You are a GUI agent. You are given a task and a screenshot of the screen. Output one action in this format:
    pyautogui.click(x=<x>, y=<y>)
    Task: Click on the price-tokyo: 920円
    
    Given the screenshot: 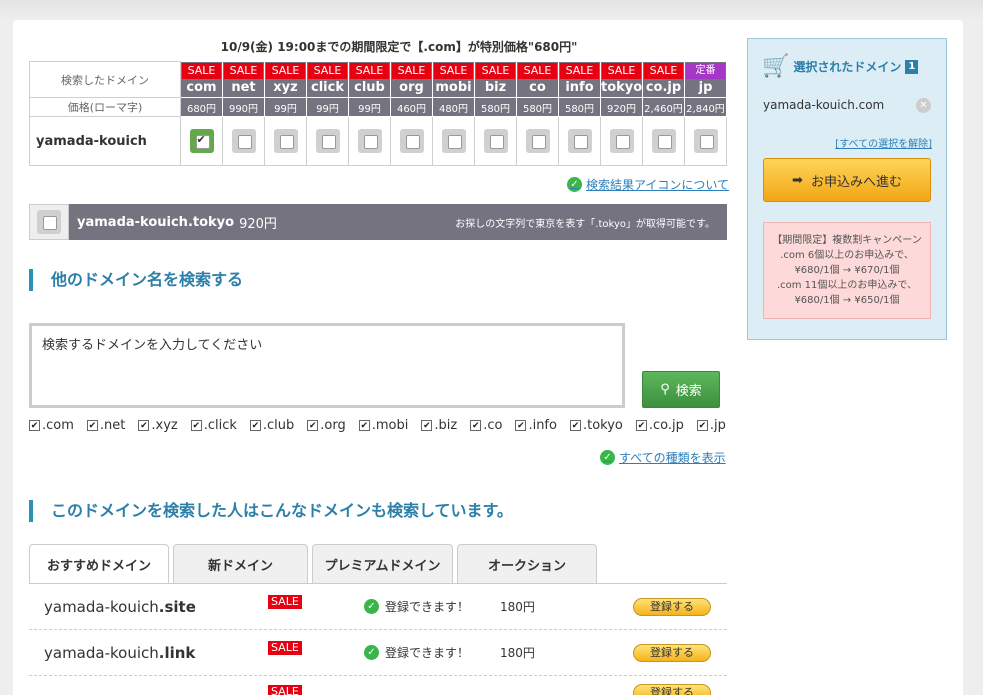 What is the action you would take?
    pyautogui.click(x=621, y=107)
    